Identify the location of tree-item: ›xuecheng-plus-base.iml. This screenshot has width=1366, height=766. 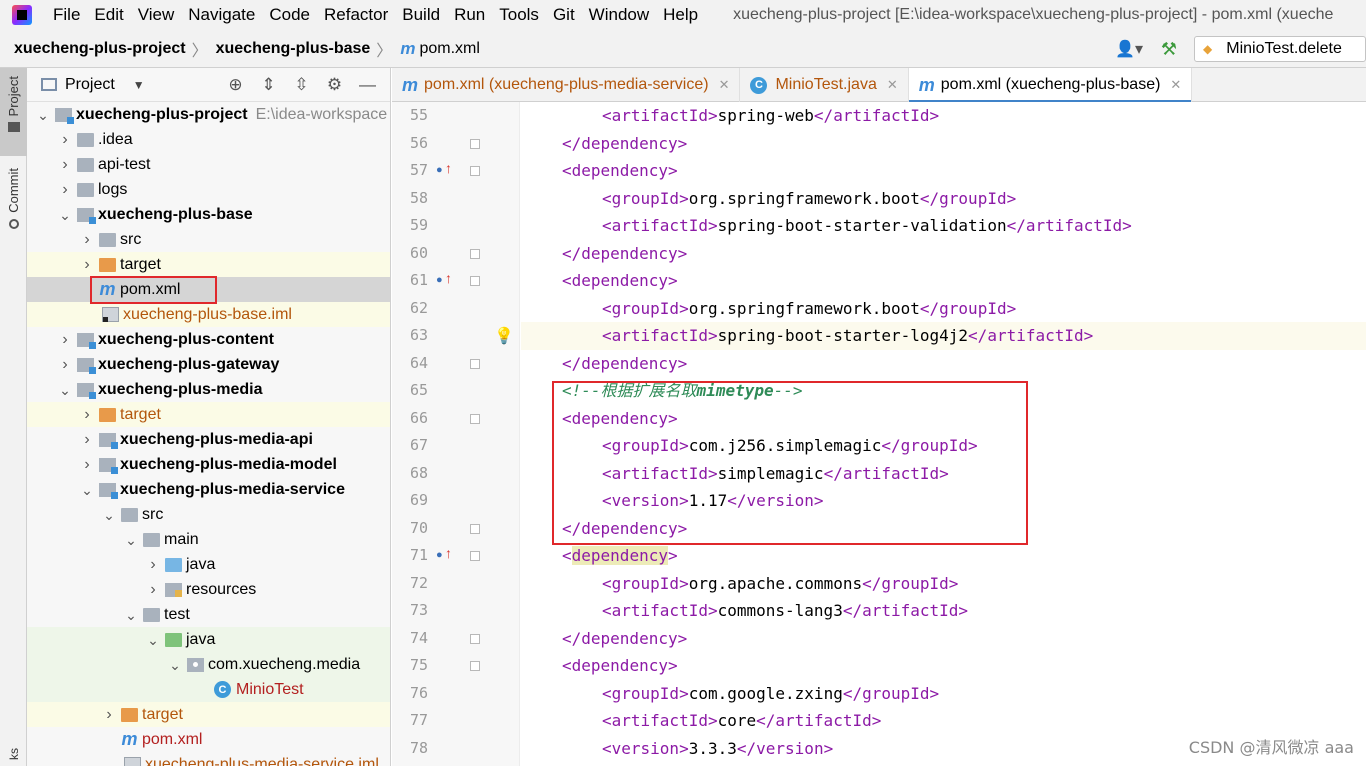
(208, 314).